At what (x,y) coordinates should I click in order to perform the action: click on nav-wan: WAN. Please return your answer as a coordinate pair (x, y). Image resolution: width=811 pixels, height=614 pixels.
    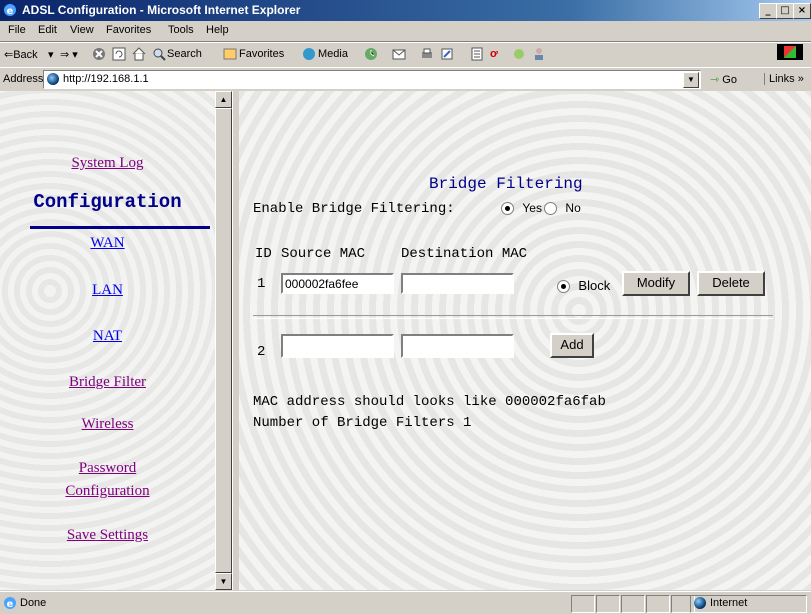
    Looking at the image, I should click on (107, 243).